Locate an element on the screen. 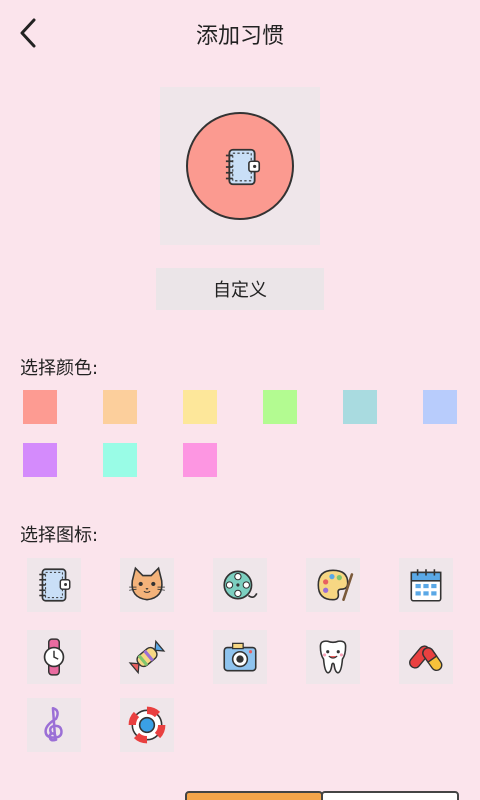  icon-option-wristwatch is located at coordinates (54, 657).